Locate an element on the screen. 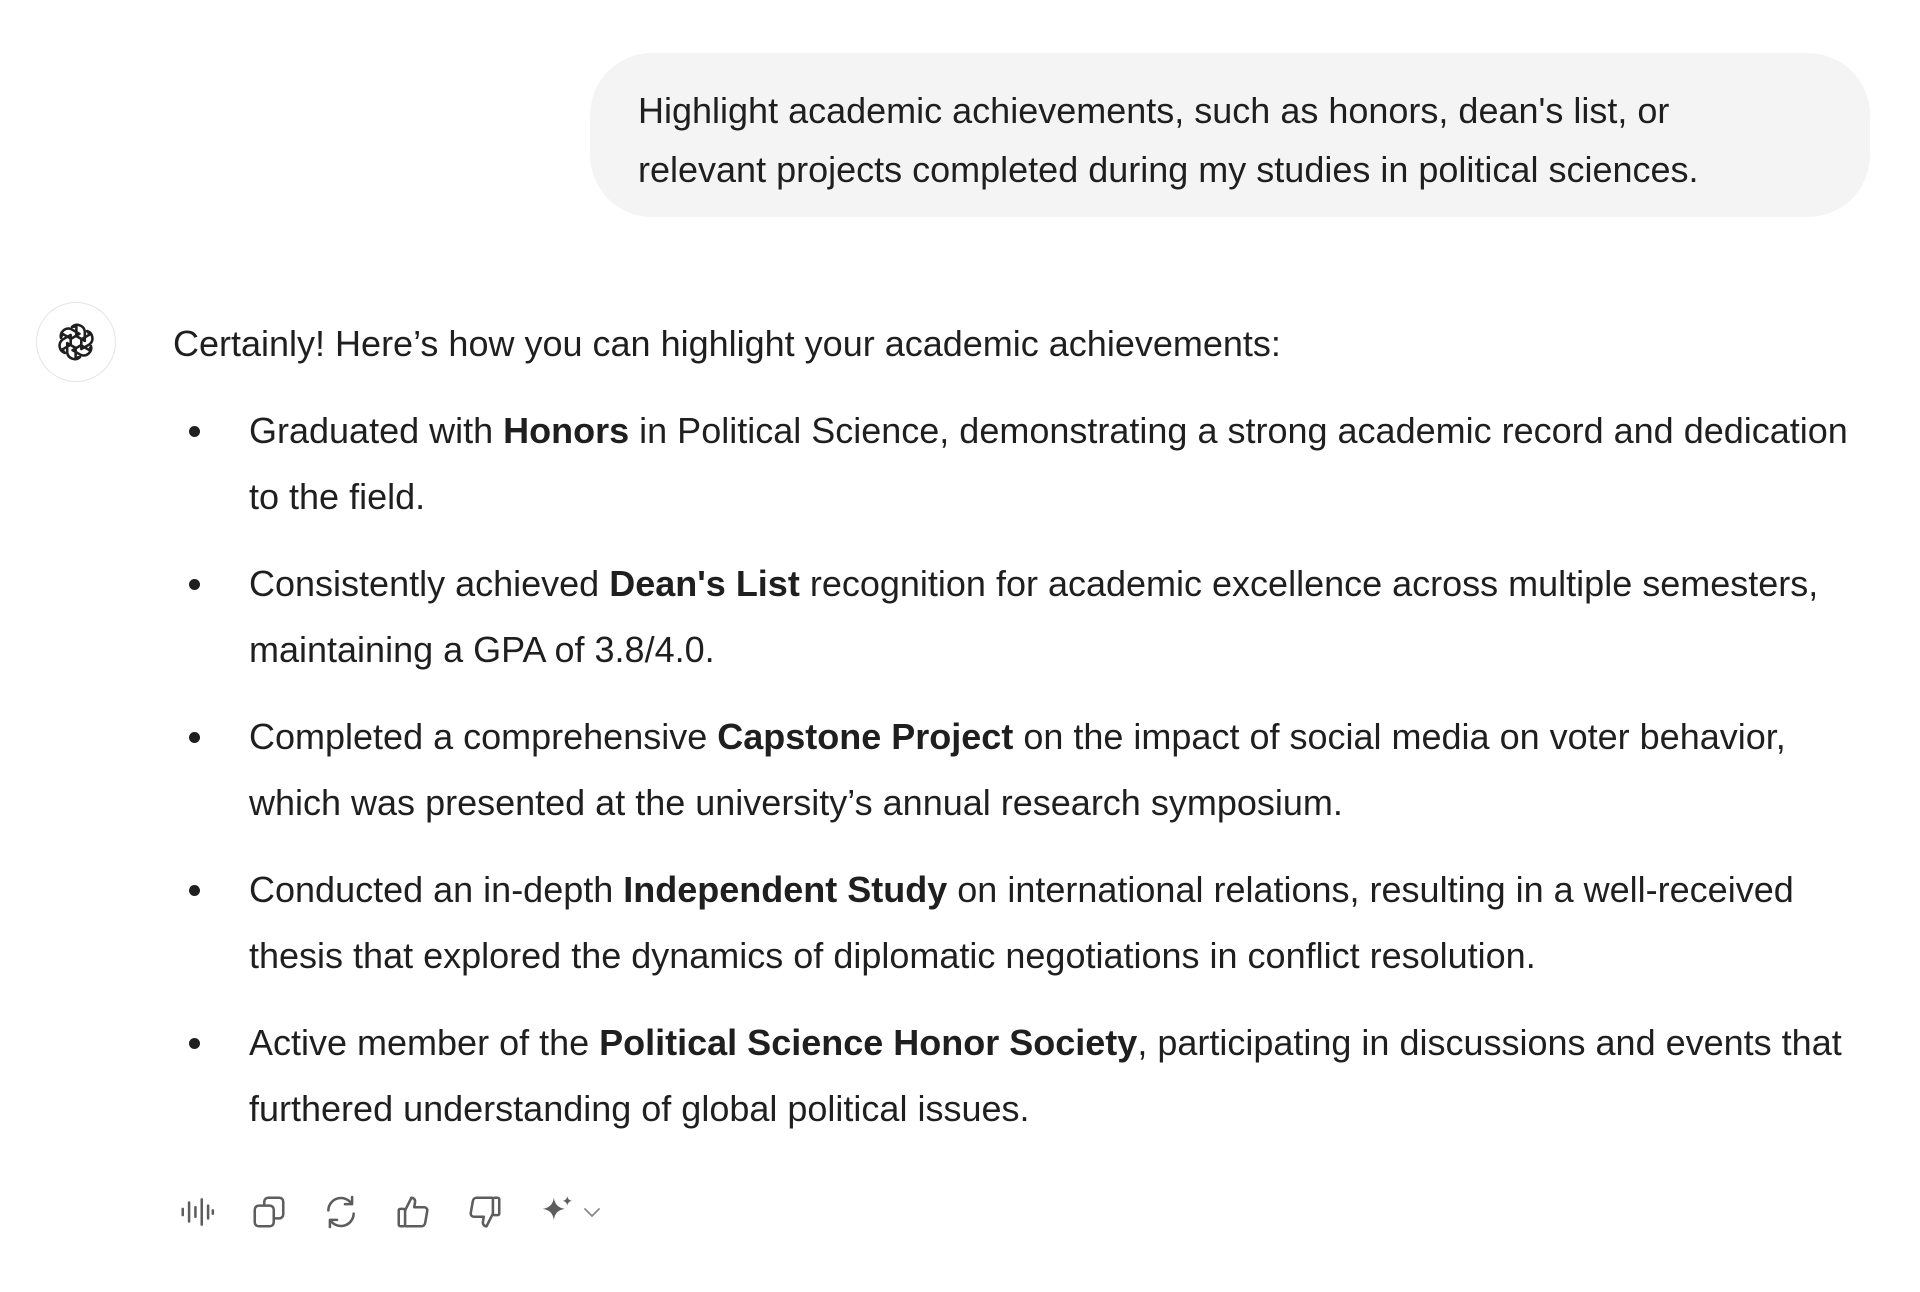 The width and height of the screenshot is (1920, 1292). regenerate-button is located at coordinates (358, 1212).